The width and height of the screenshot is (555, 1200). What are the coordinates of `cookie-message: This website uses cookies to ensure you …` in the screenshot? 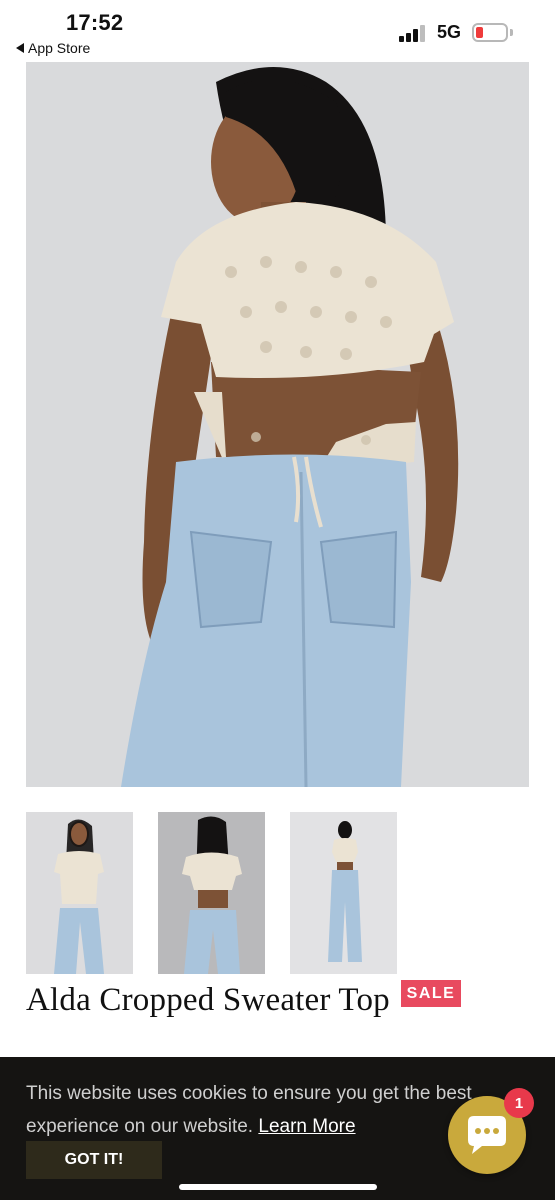 It's located at (261, 1110).